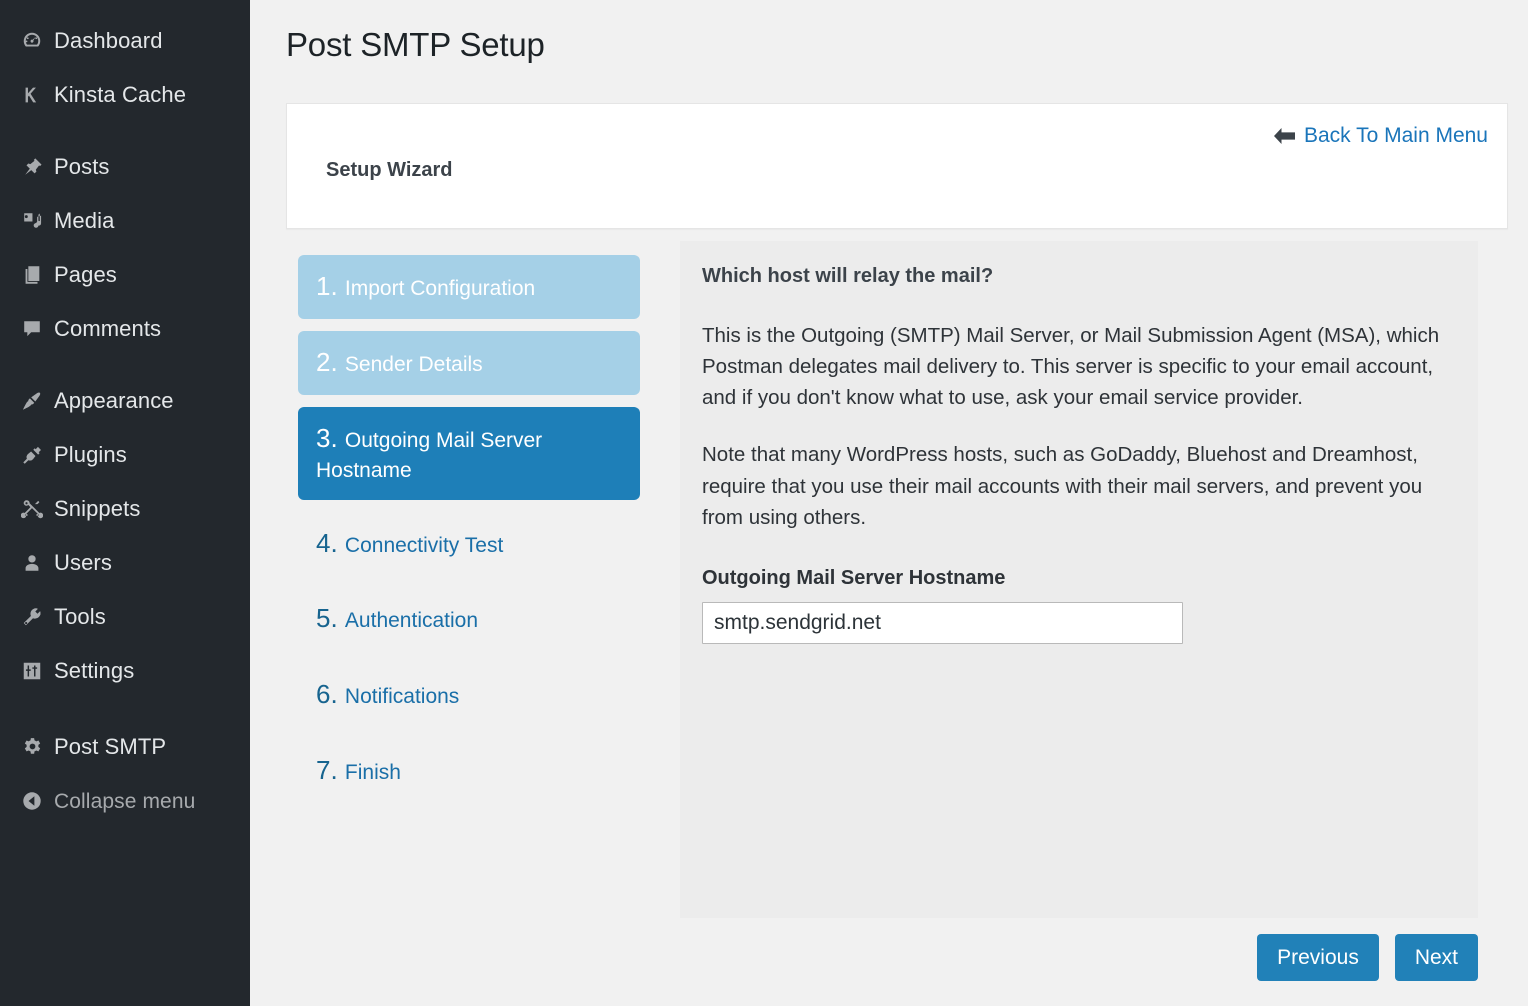 This screenshot has width=1528, height=1006. I want to click on step-number: 5., so click(330, 618).